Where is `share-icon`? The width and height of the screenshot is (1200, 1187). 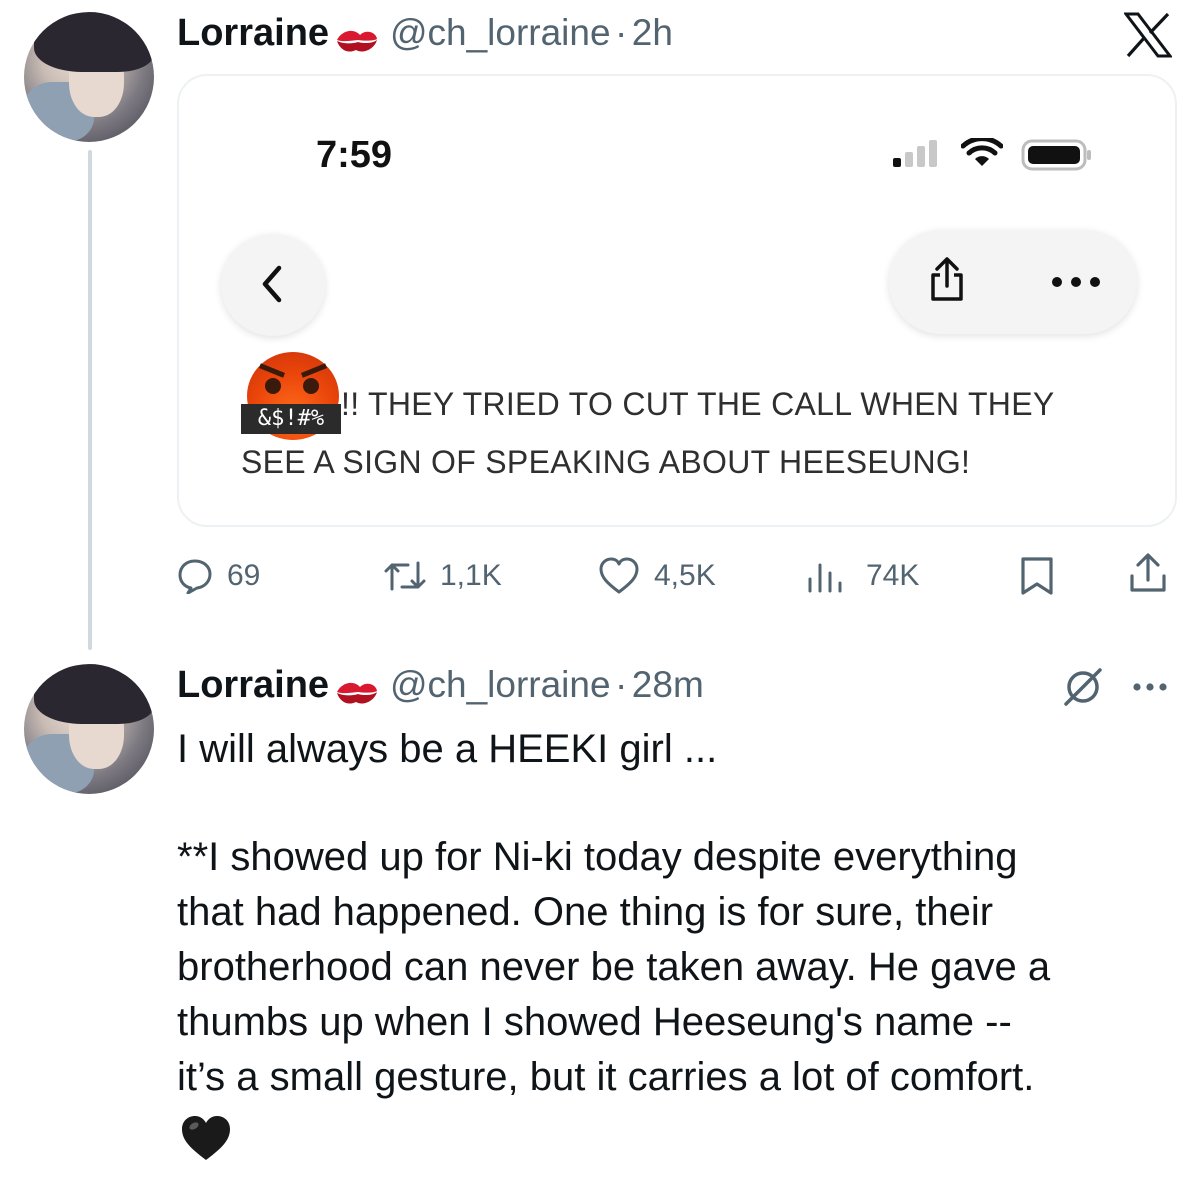 share-icon is located at coordinates (947, 279).